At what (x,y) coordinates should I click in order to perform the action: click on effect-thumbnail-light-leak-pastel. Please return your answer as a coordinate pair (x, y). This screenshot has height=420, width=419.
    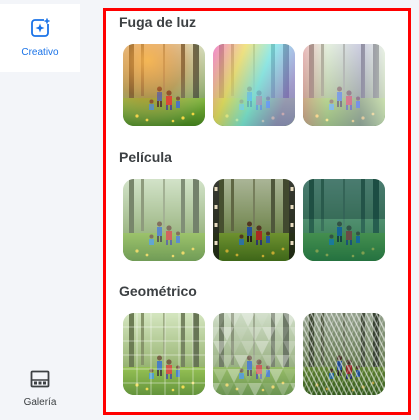
    Looking at the image, I should click on (344, 85).